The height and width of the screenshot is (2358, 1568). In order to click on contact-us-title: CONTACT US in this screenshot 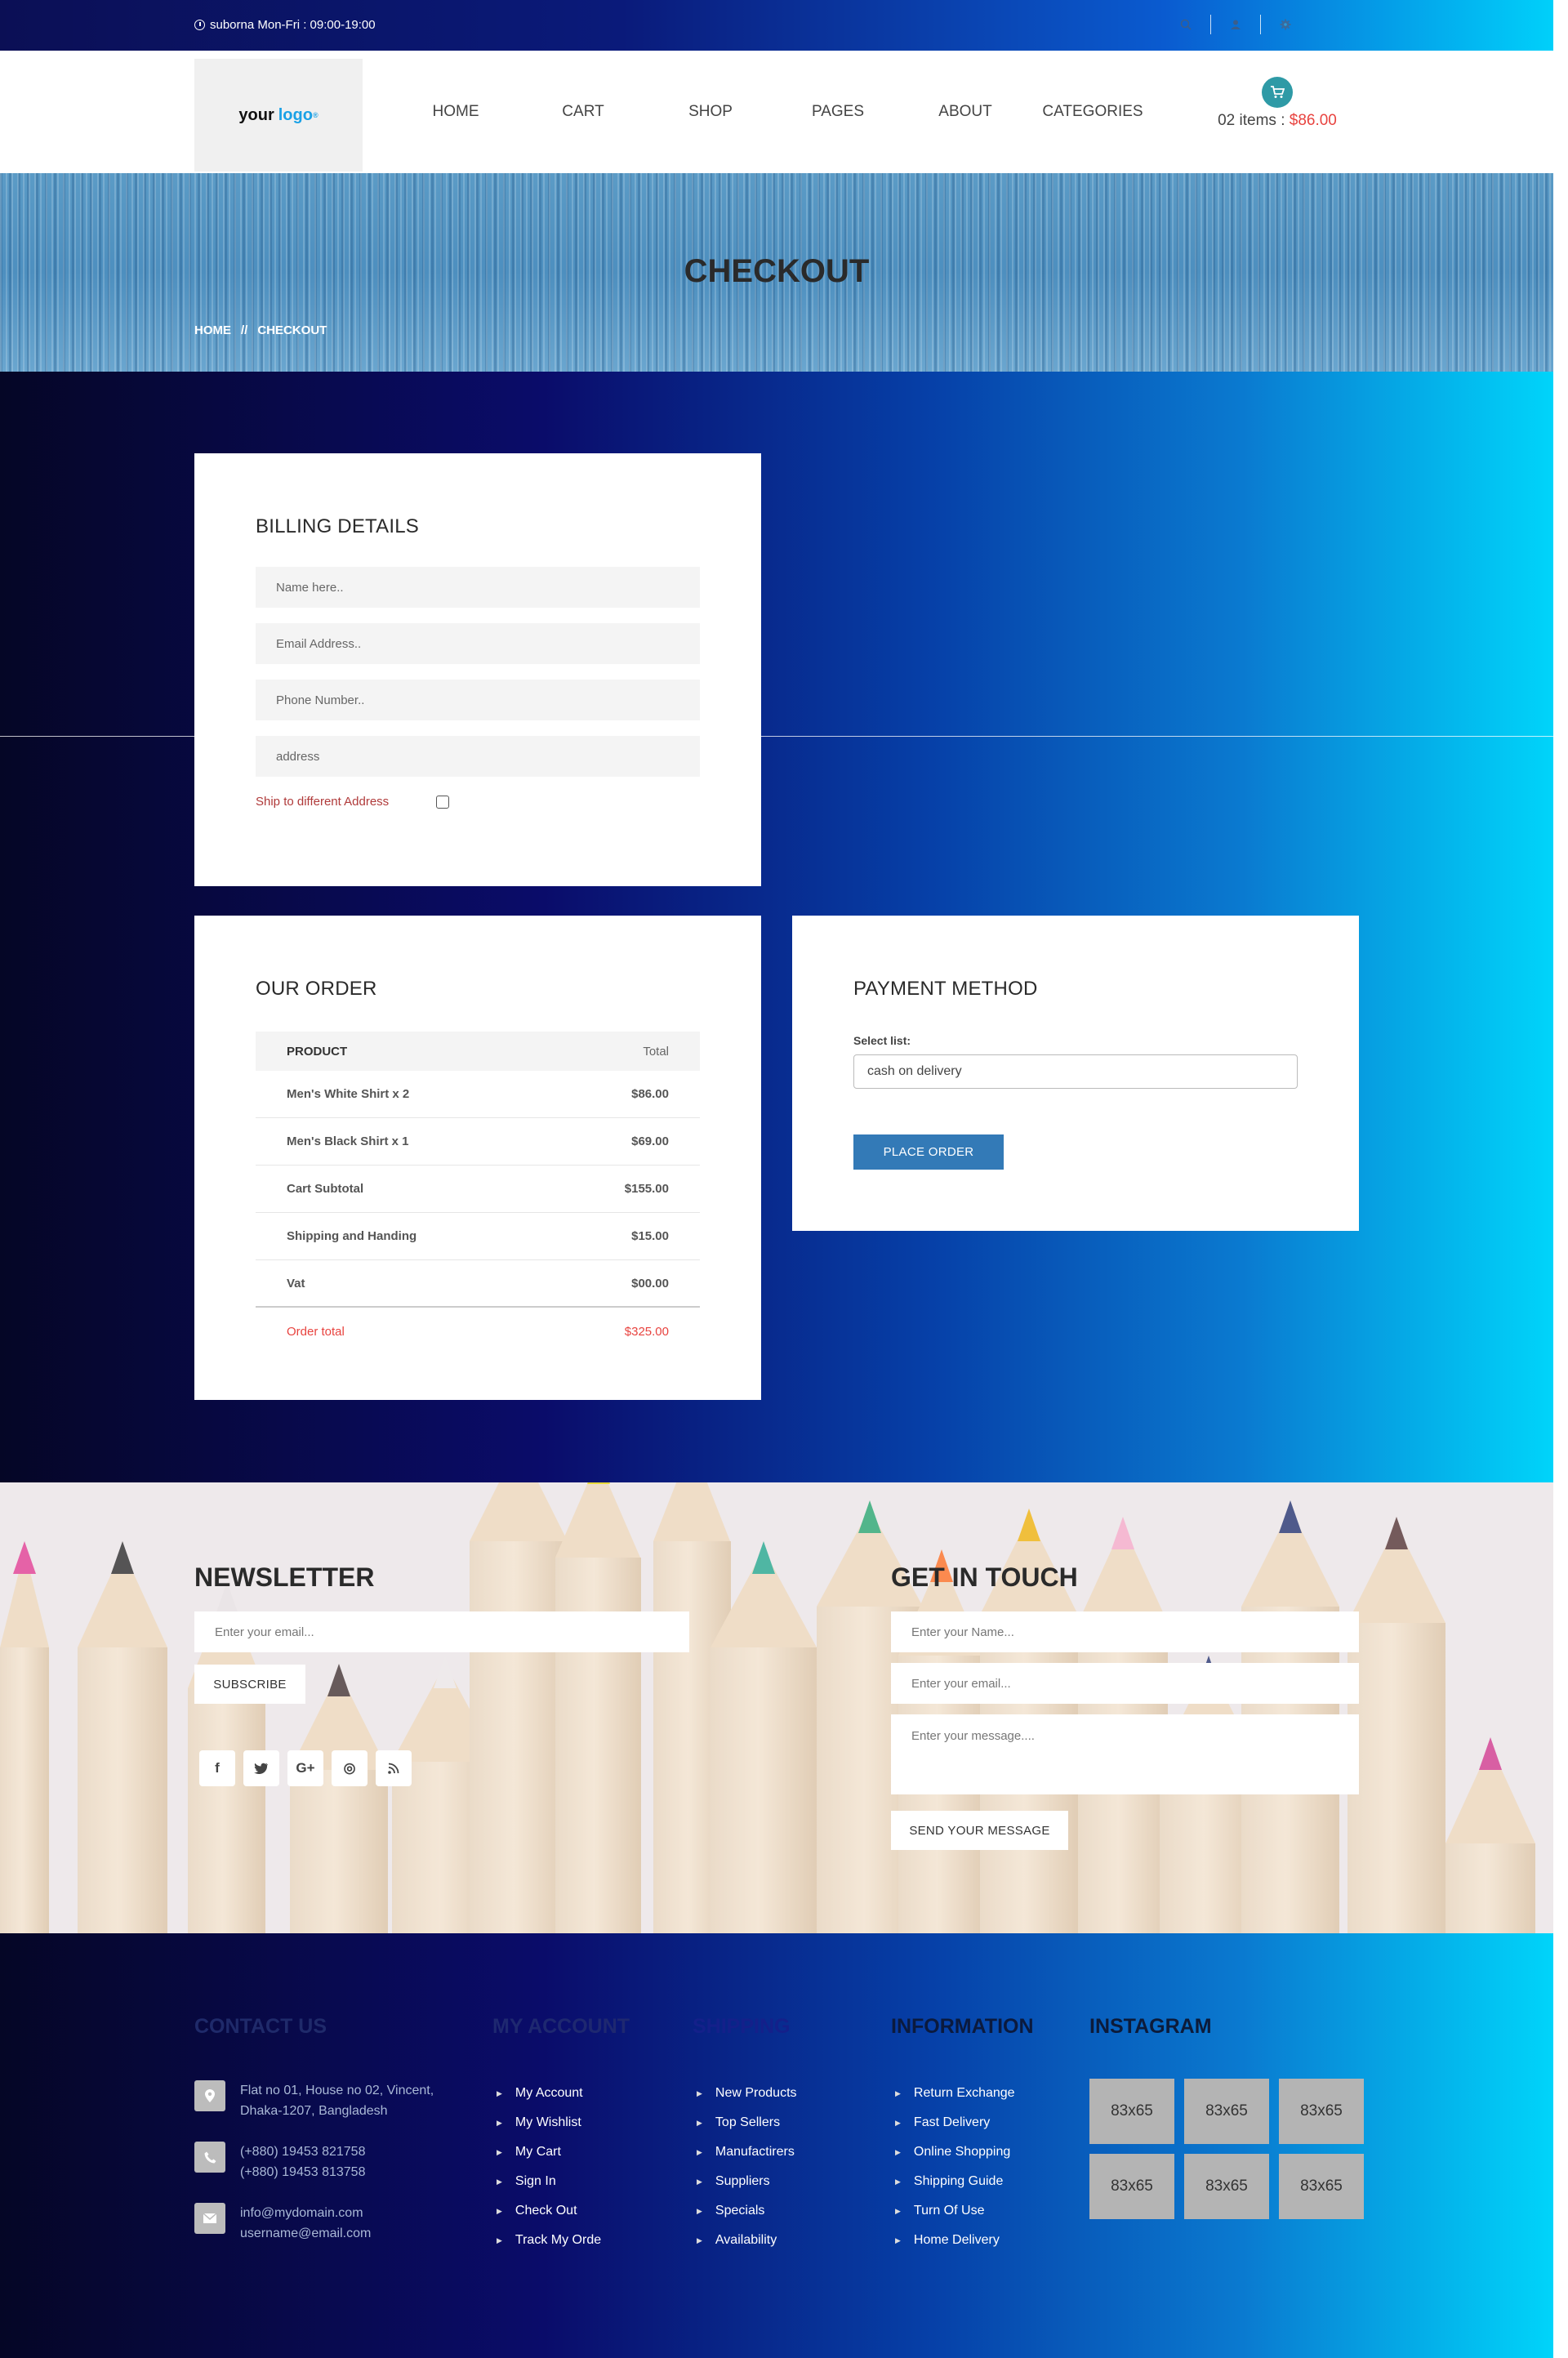, I will do `click(260, 2026)`.